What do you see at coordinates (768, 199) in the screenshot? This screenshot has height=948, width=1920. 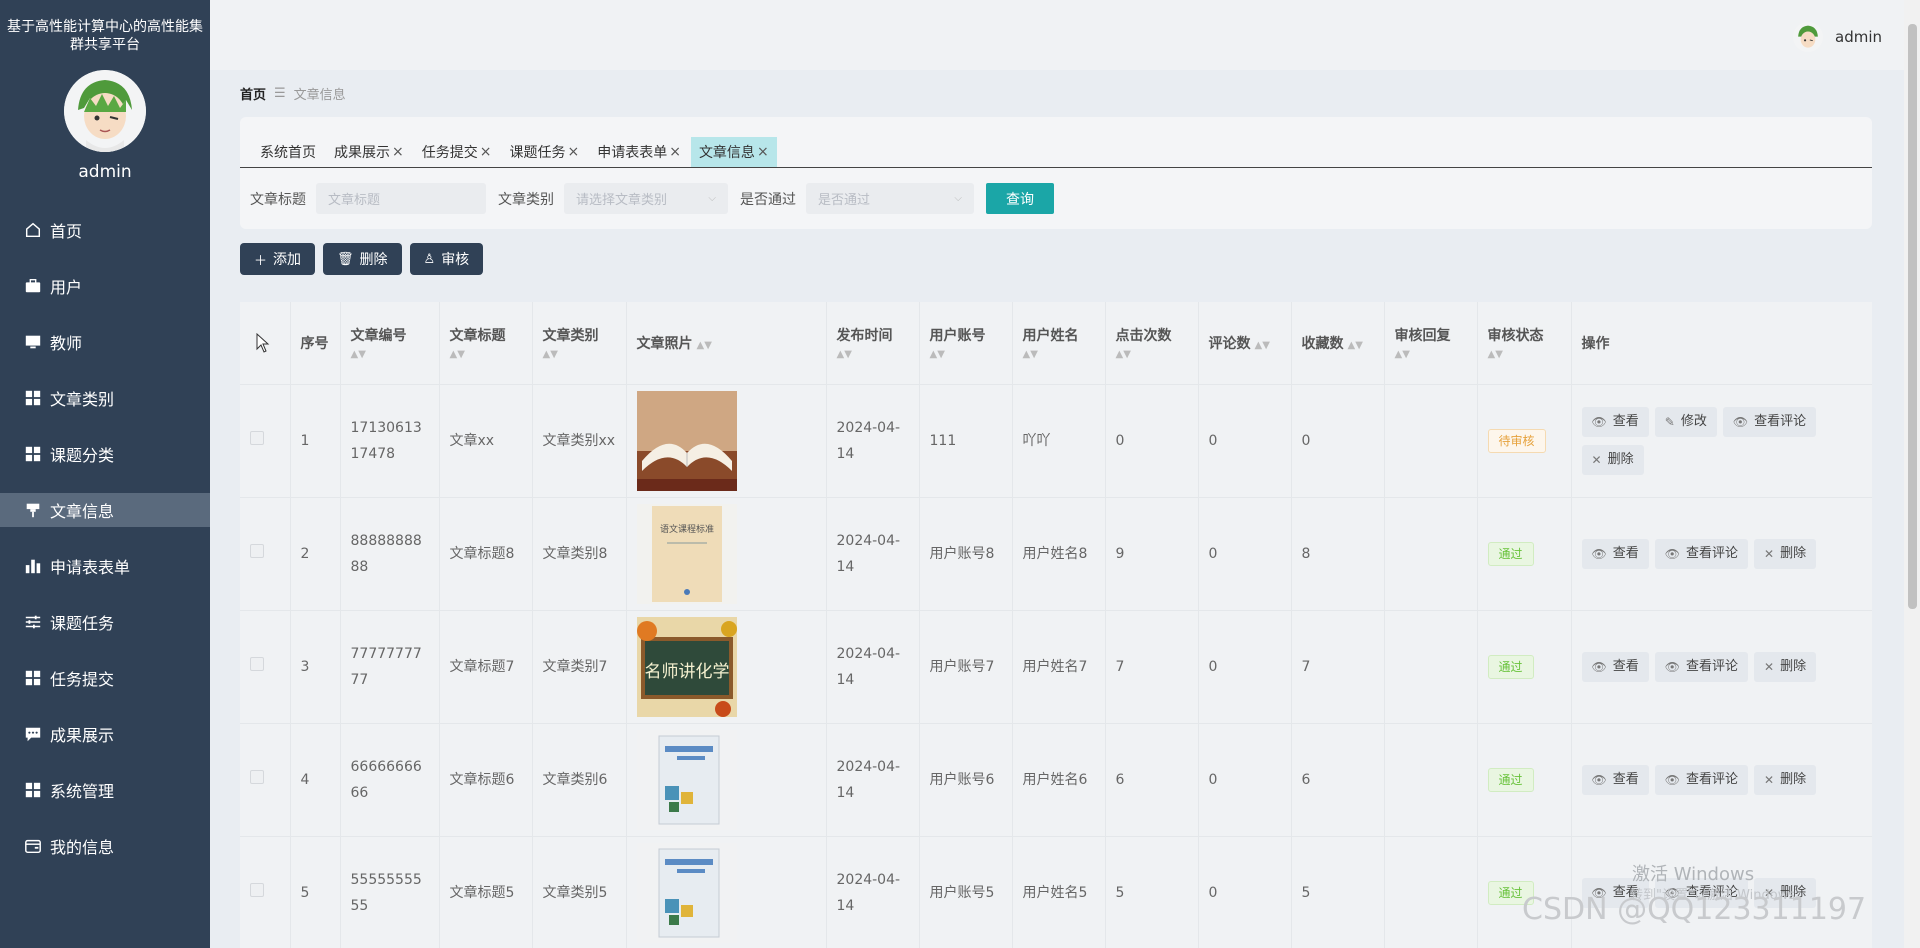 I see `pass-label: 是否通过` at bounding box center [768, 199].